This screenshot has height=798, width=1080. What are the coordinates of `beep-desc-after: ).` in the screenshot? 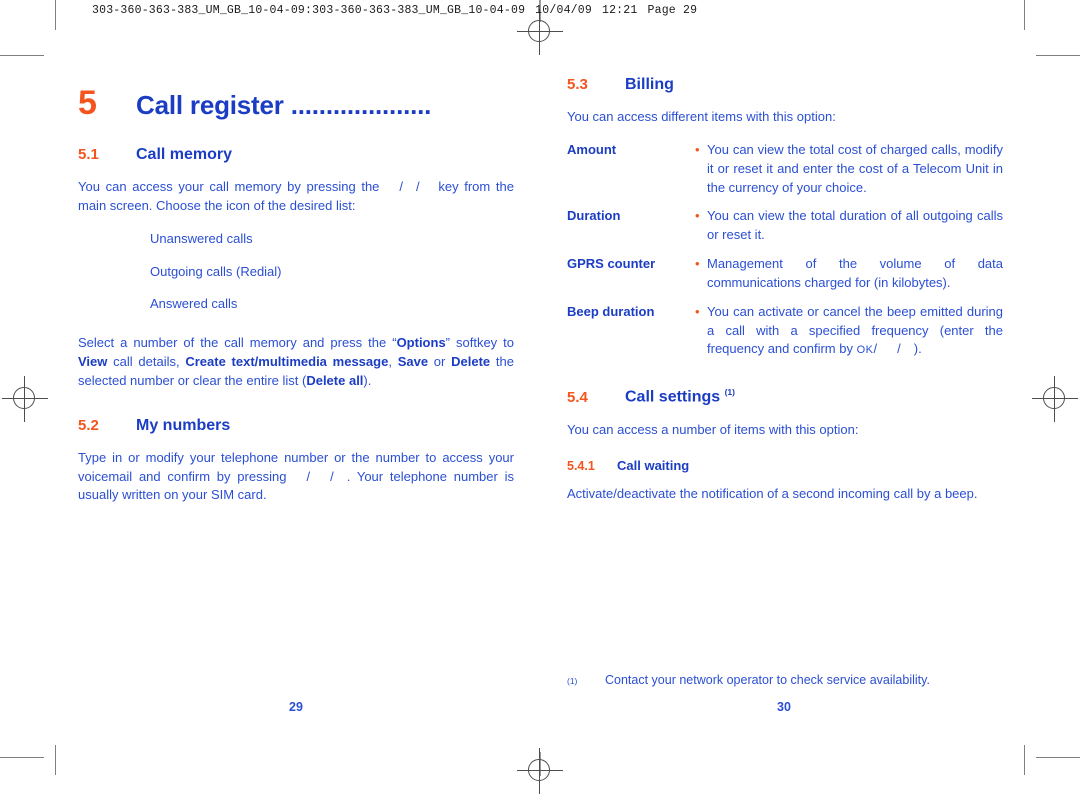 It's located at (917, 349).